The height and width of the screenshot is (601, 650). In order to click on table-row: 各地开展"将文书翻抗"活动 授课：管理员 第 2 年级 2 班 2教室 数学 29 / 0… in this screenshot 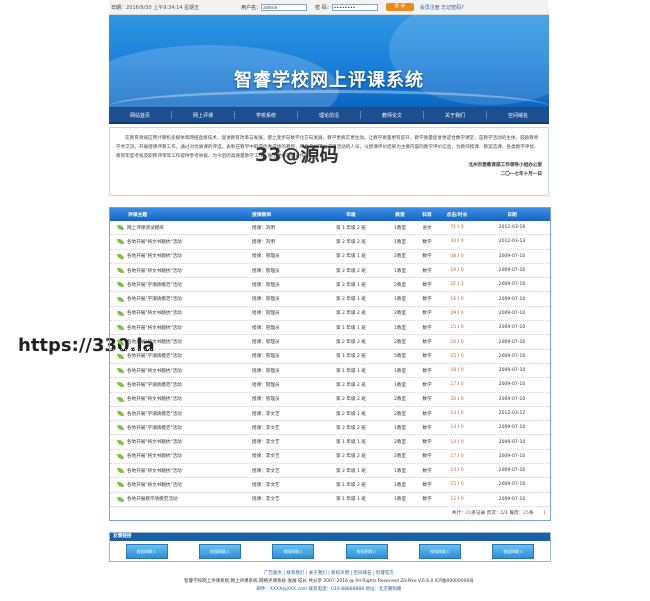, I will do `click(330, 314)`.